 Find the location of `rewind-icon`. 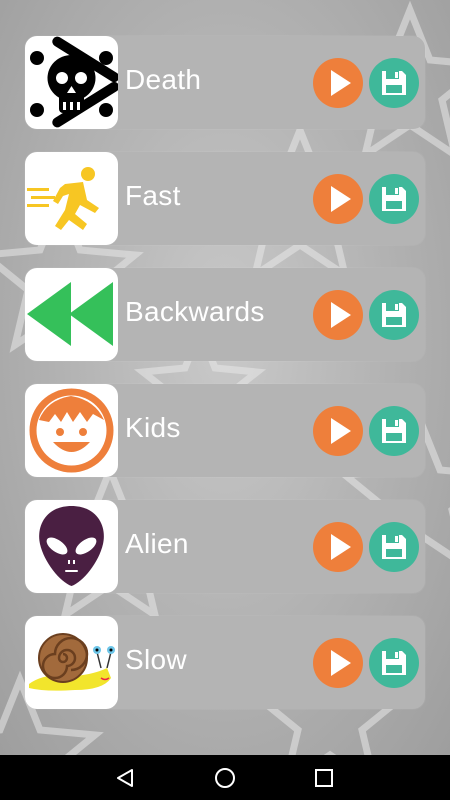

rewind-icon is located at coordinates (71, 314).